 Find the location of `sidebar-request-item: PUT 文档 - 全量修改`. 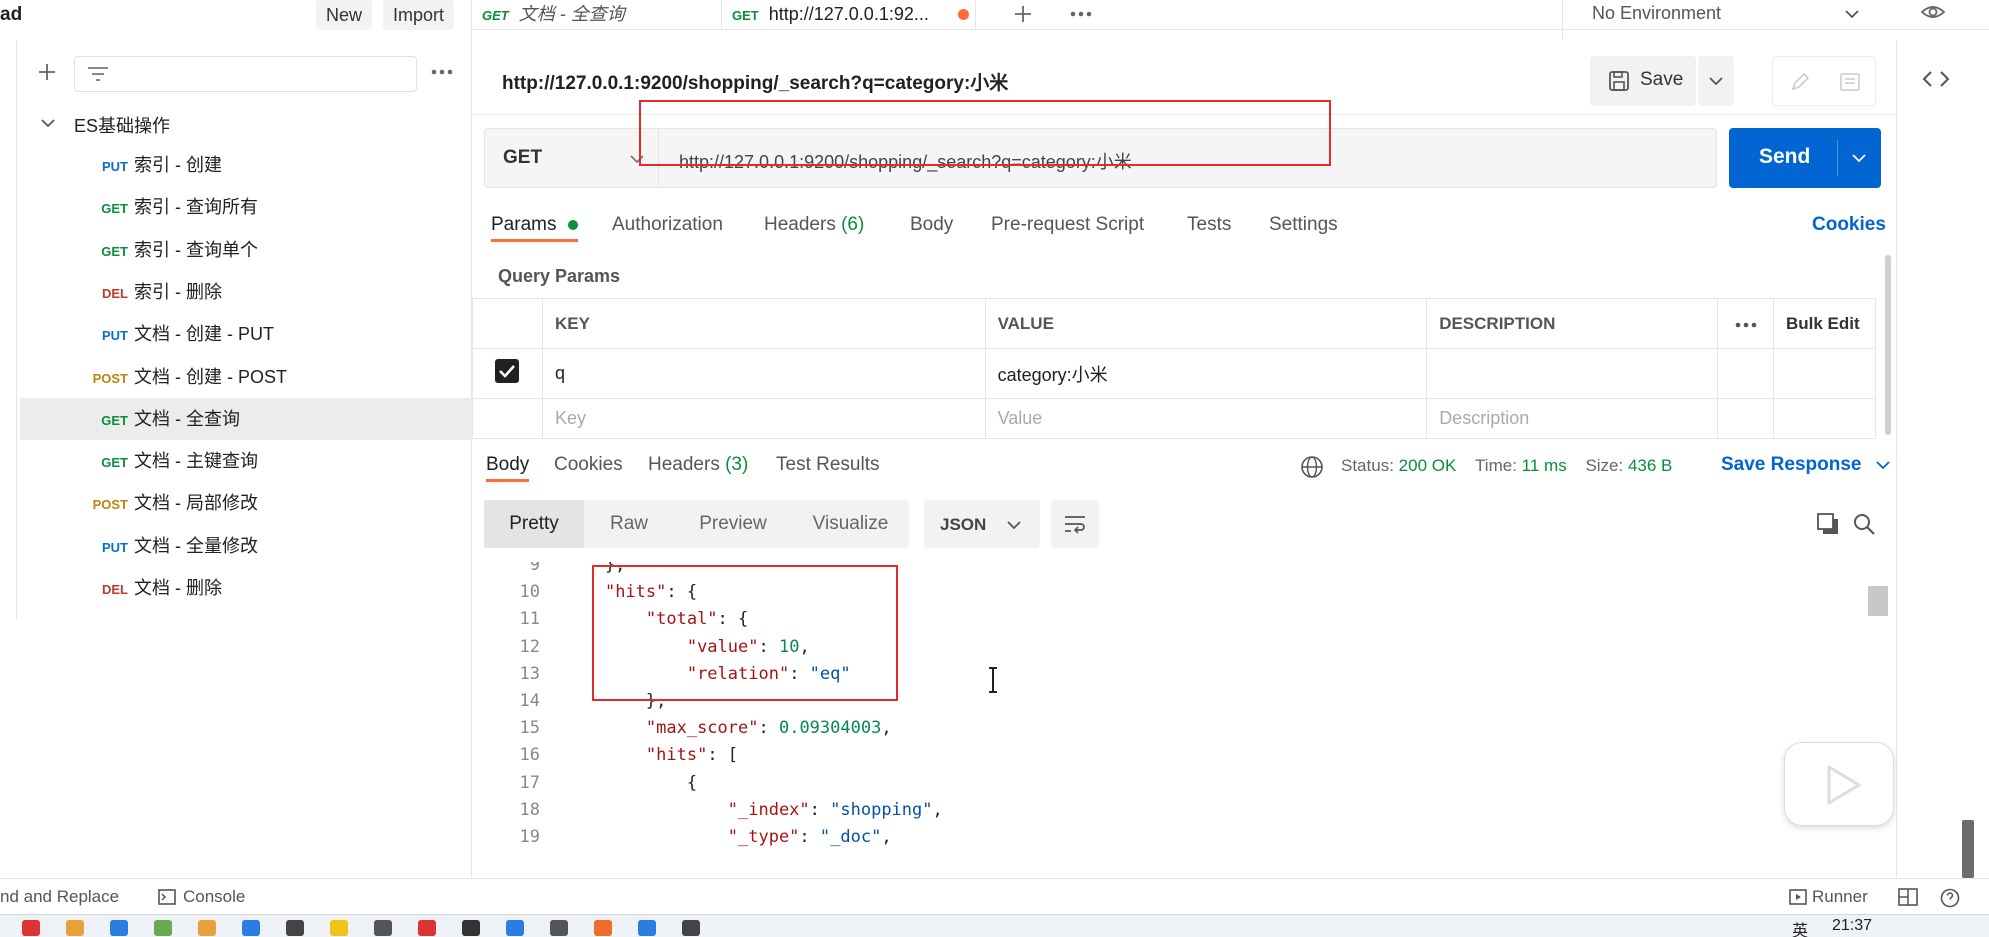

sidebar-request-item: PUT 文档 - 全量修改 is located at coordinates (246, 546).